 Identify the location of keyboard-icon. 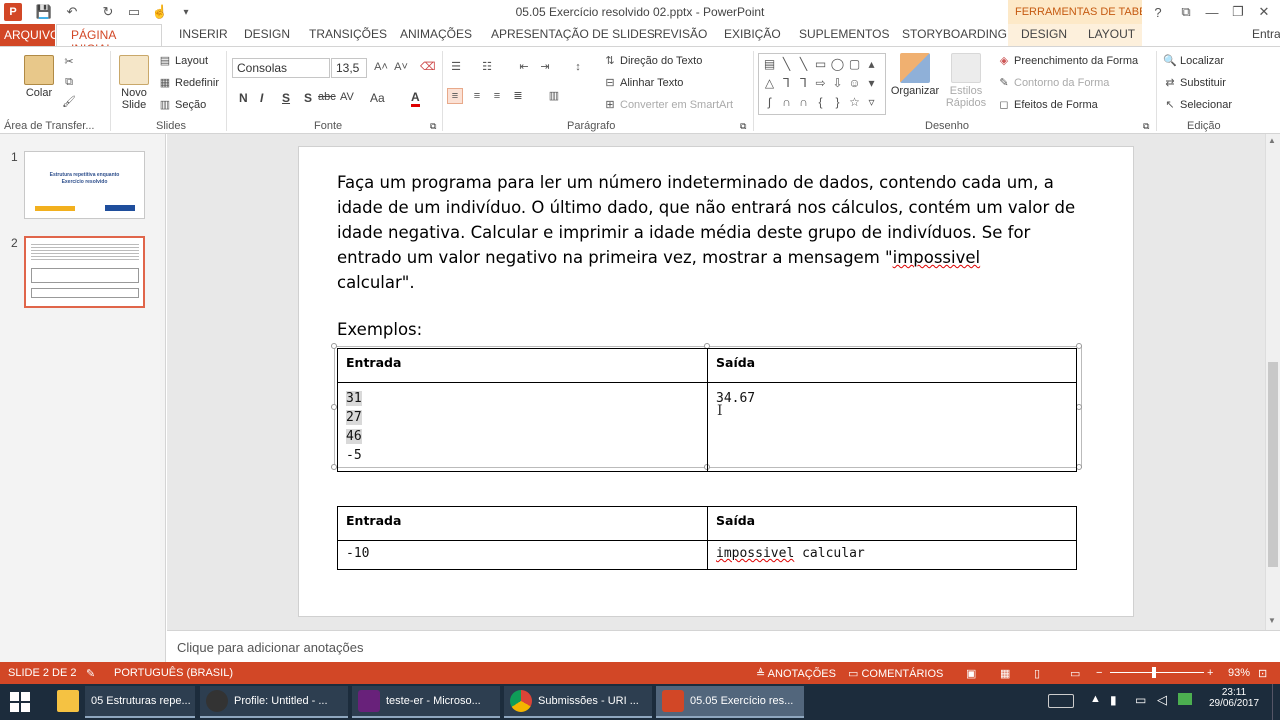
(1061, 701).